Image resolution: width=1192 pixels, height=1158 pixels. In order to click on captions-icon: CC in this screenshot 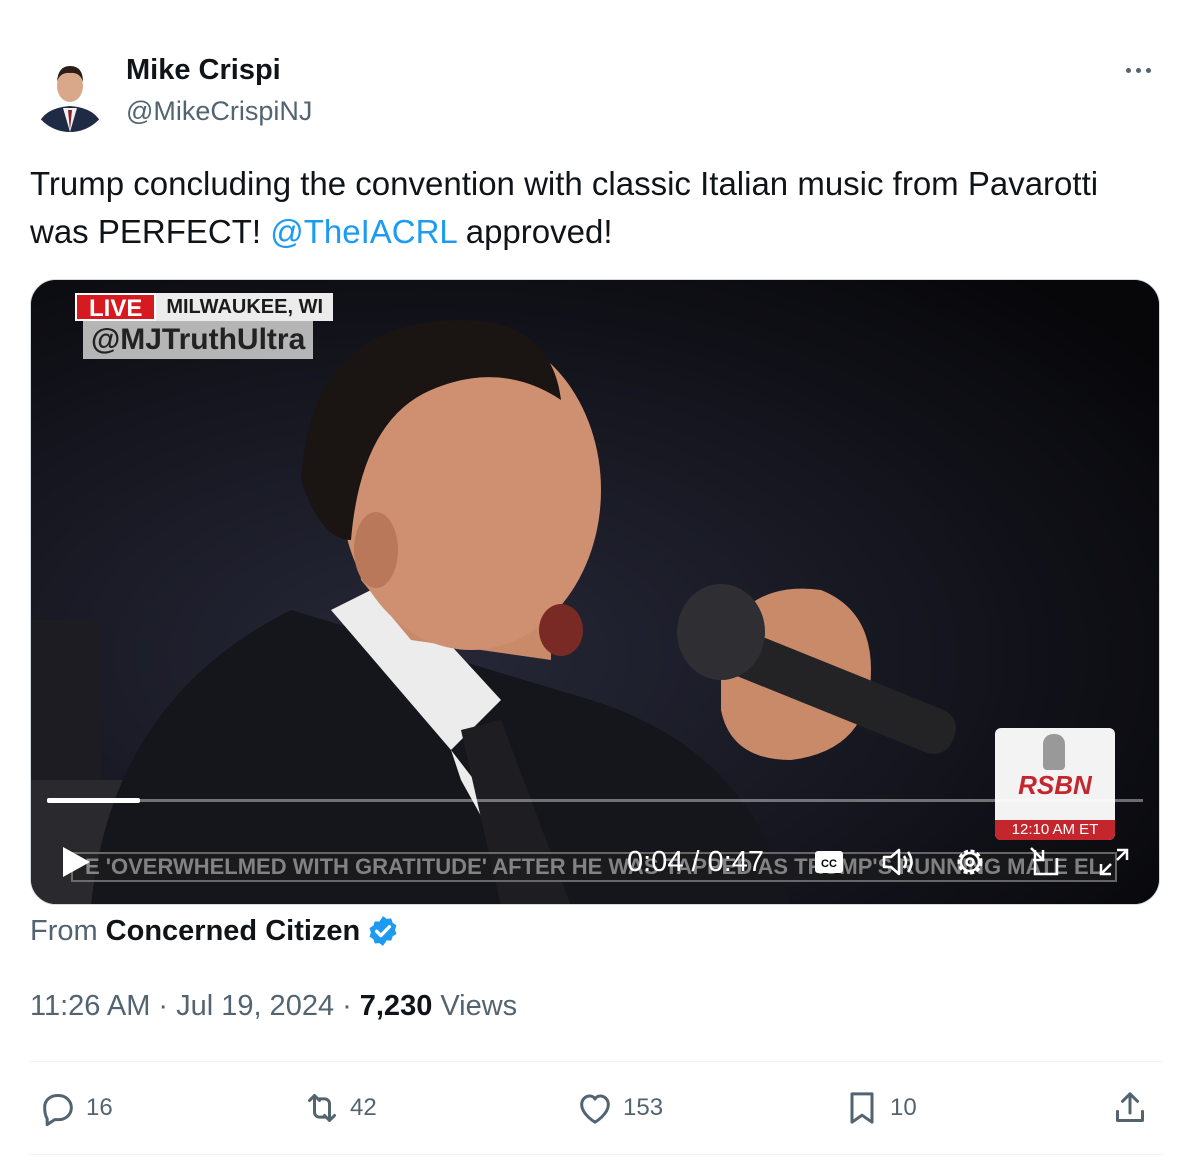, I will do `click(830, 862)`.